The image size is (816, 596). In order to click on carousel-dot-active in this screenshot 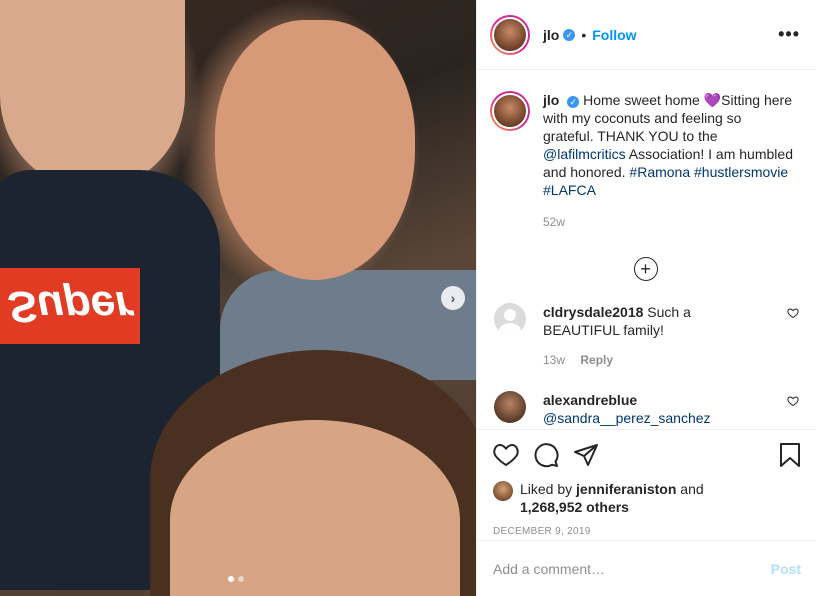, I will do `click(231, 579)`.